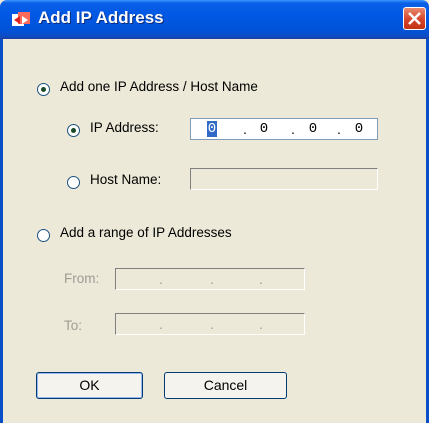 Image resolution: width=429 pixels, height=423 pixels. What do you see at coordinates (264, 129) in the screenshot?
I see `ip-octet-2: 0` at bounding box center [264, 129].